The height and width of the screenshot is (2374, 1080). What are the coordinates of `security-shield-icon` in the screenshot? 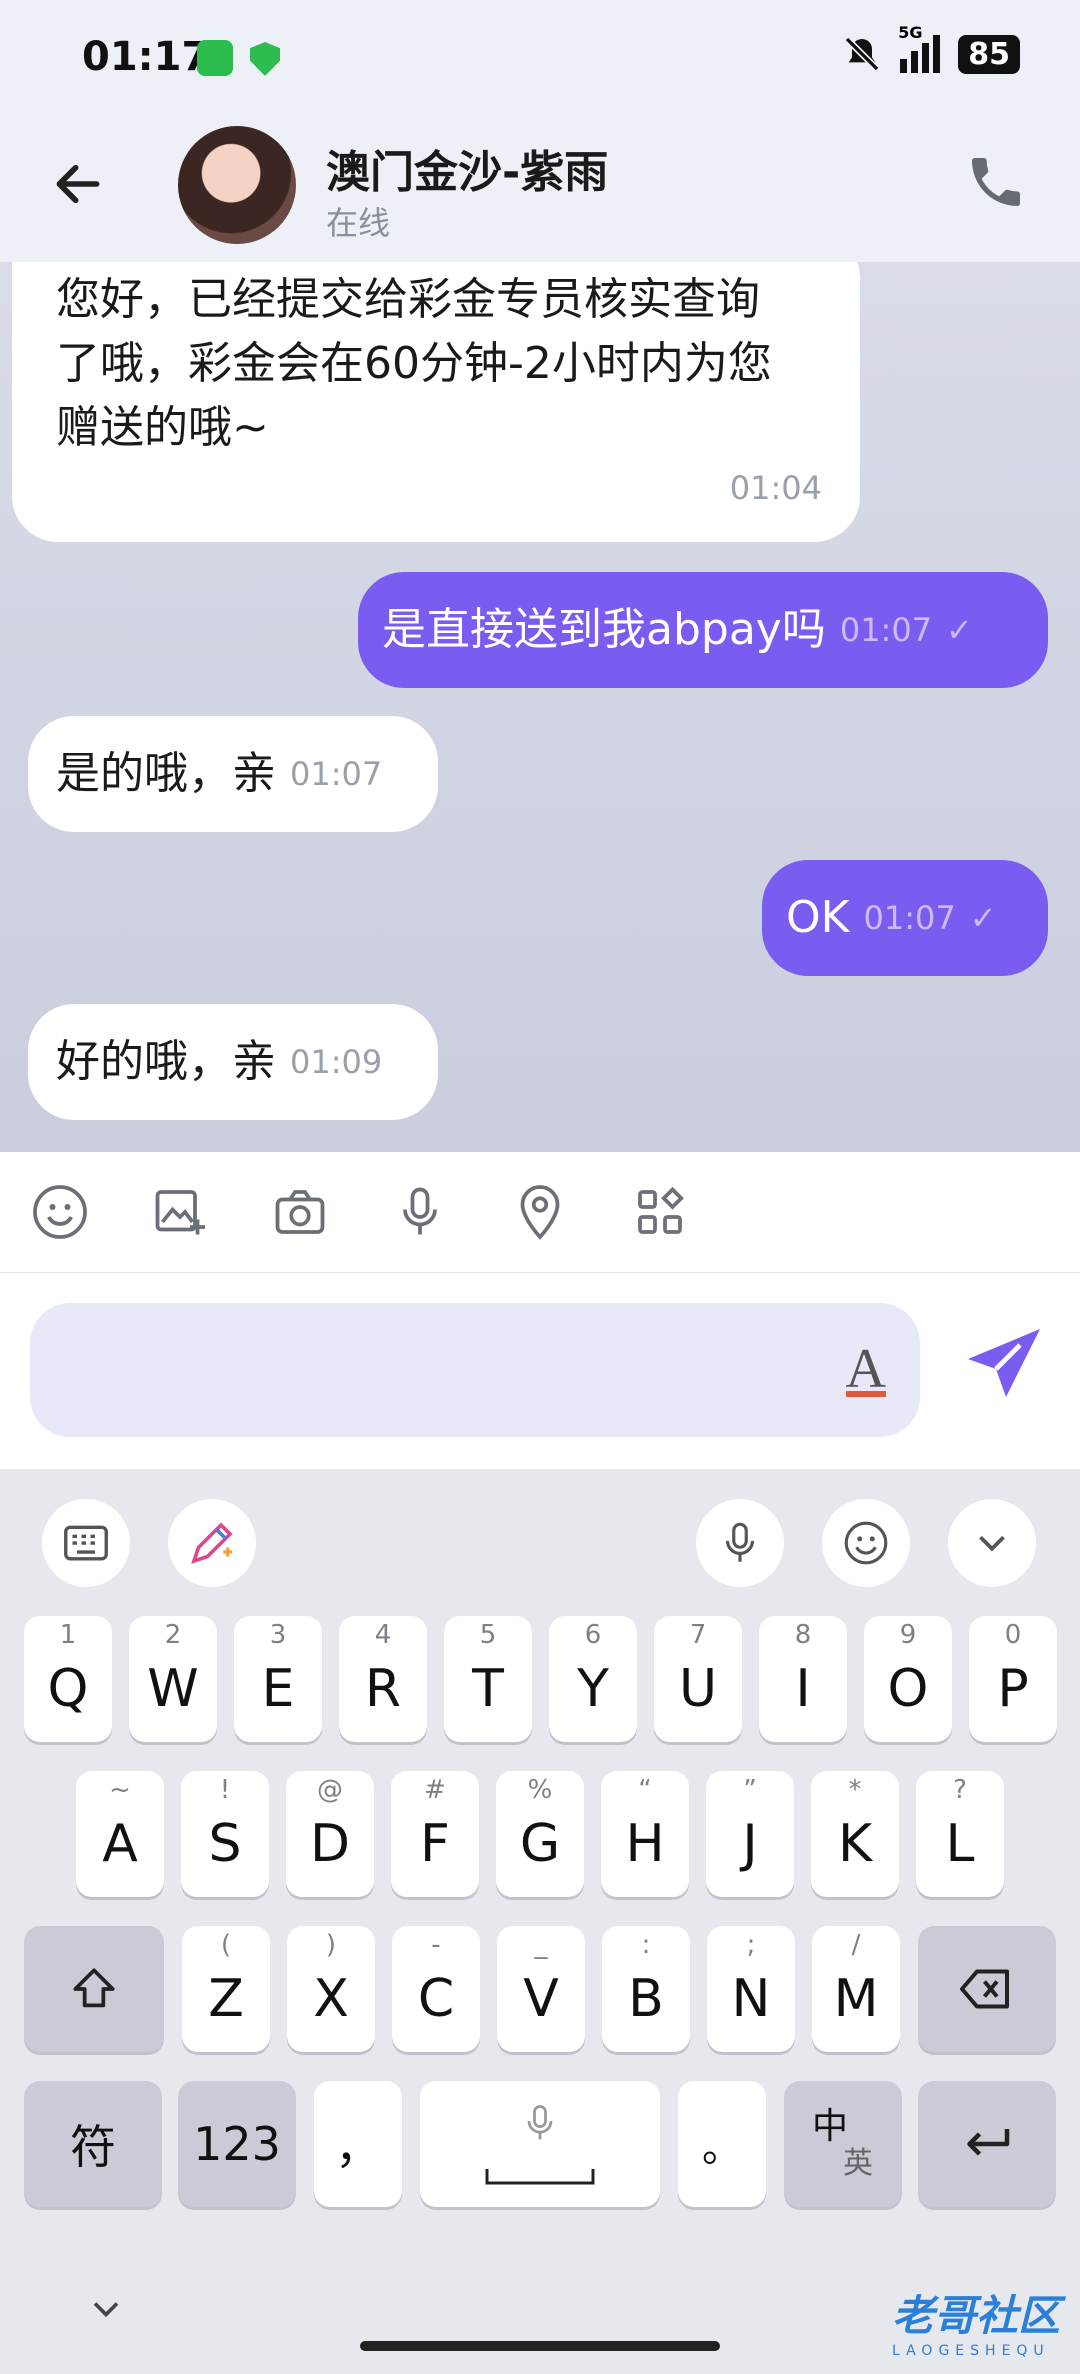 It's located at (265, 59).